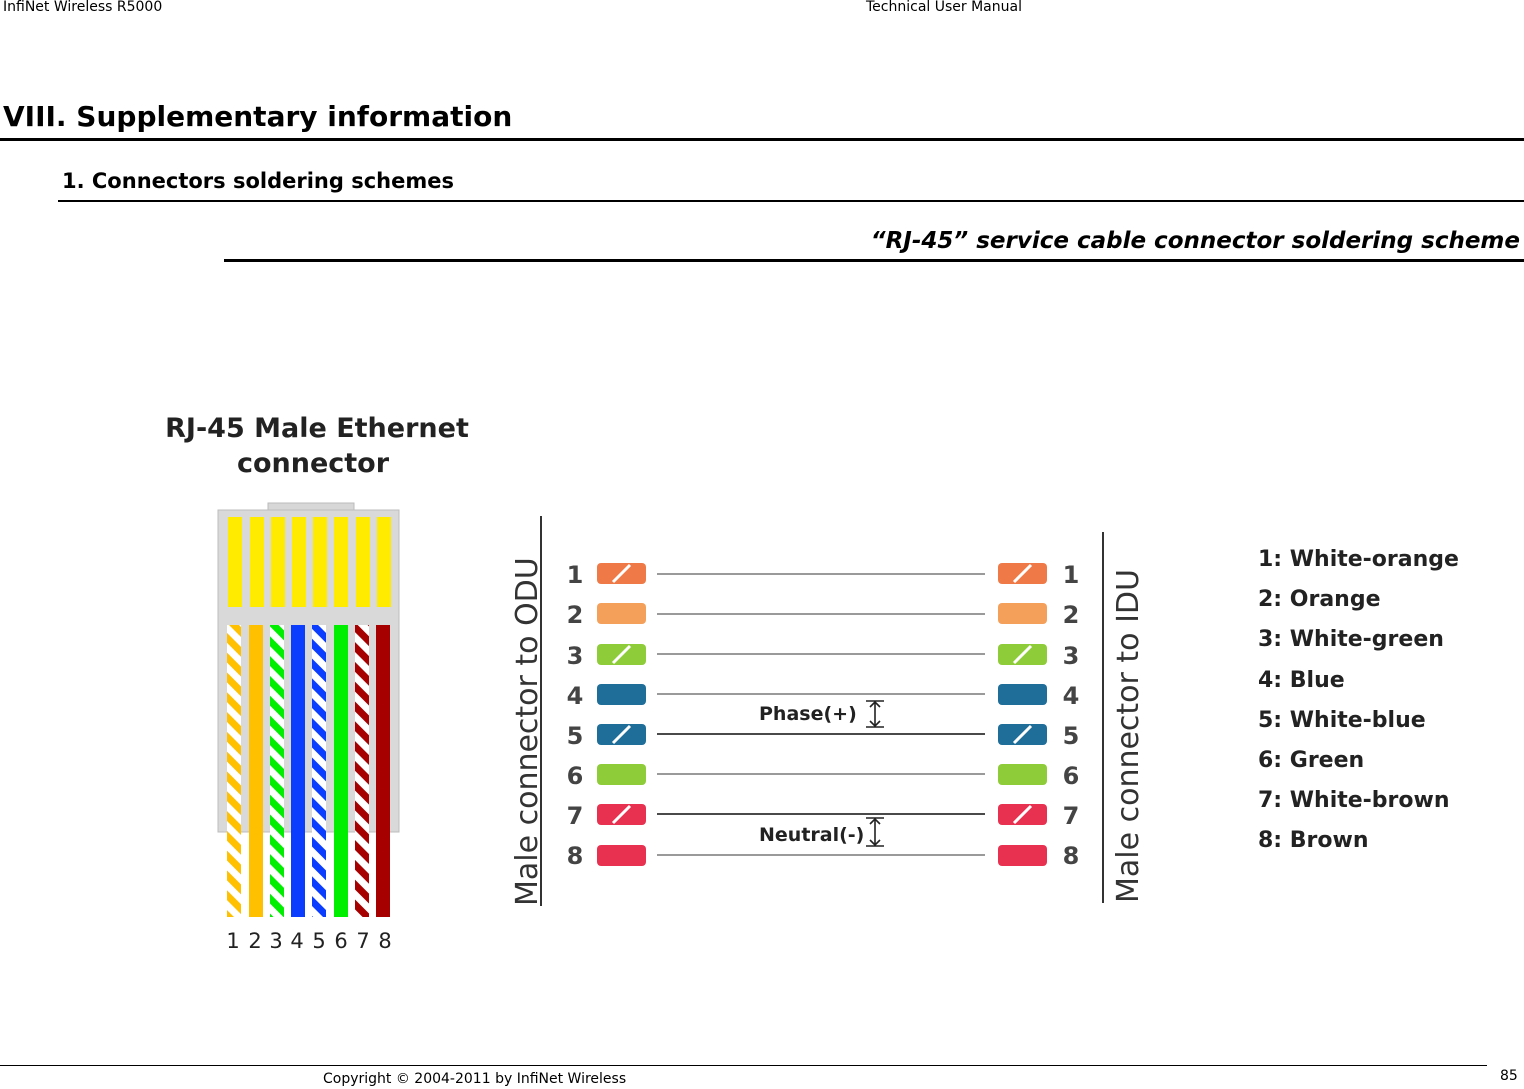  I want to click on pin-row-8: 8 8, so click(823, 856).